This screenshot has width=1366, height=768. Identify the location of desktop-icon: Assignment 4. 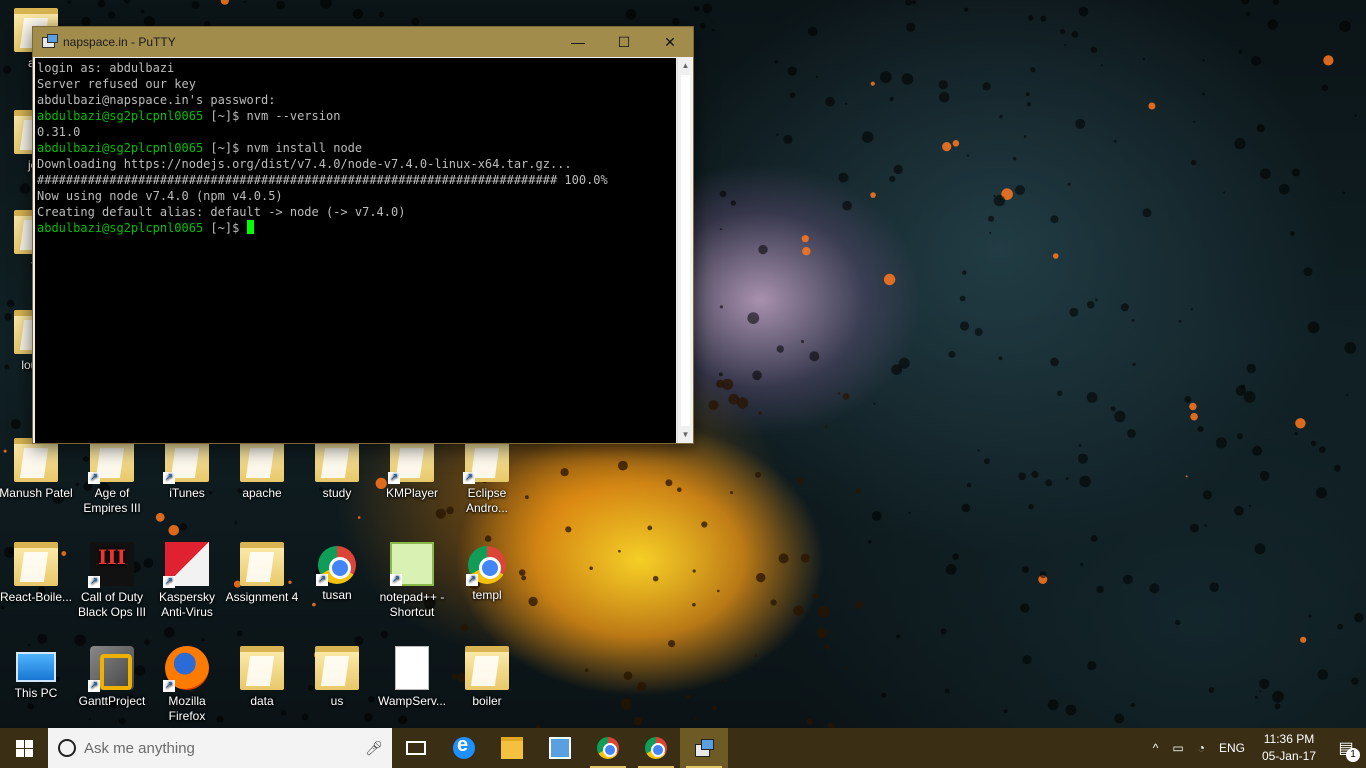
(262, 573).